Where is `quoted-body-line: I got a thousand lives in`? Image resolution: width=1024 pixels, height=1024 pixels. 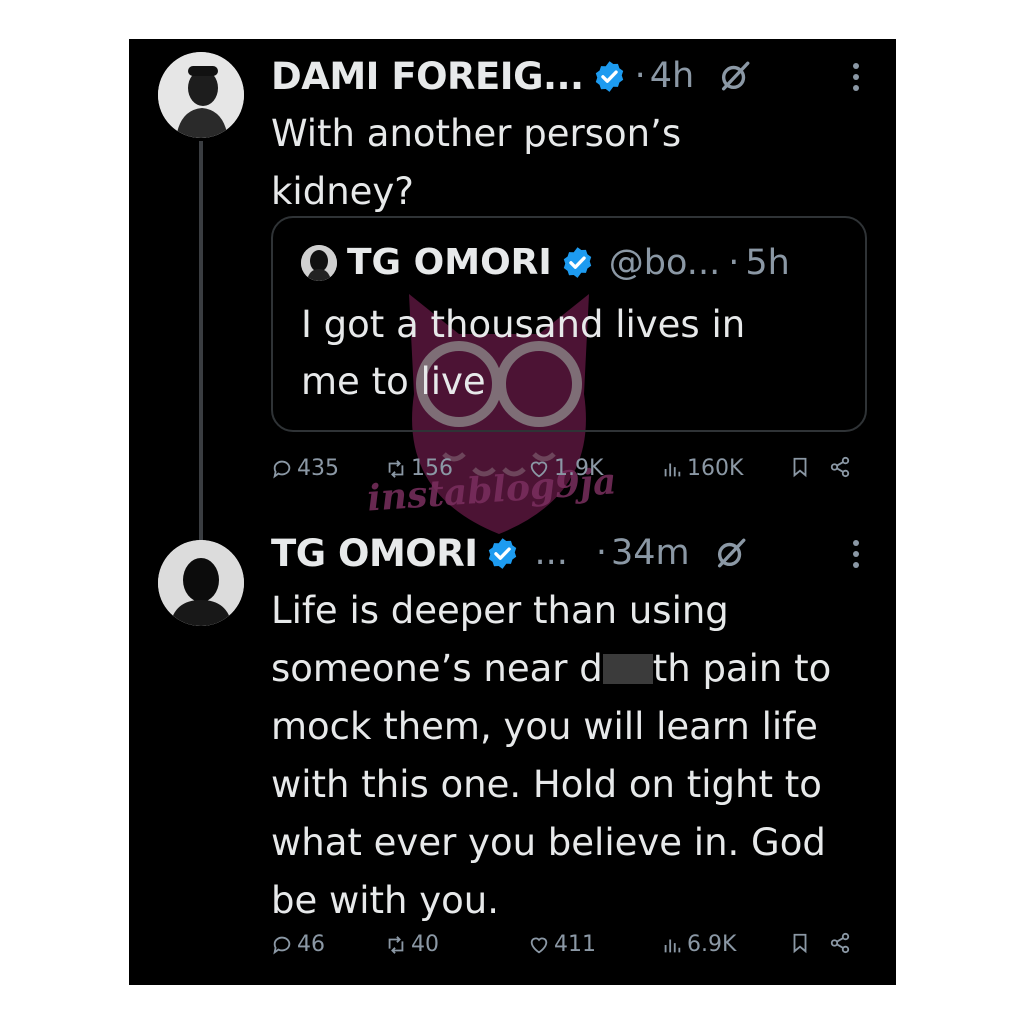 quoted-body-line: I got a thousand lives in is located at coordinates (523, 324).